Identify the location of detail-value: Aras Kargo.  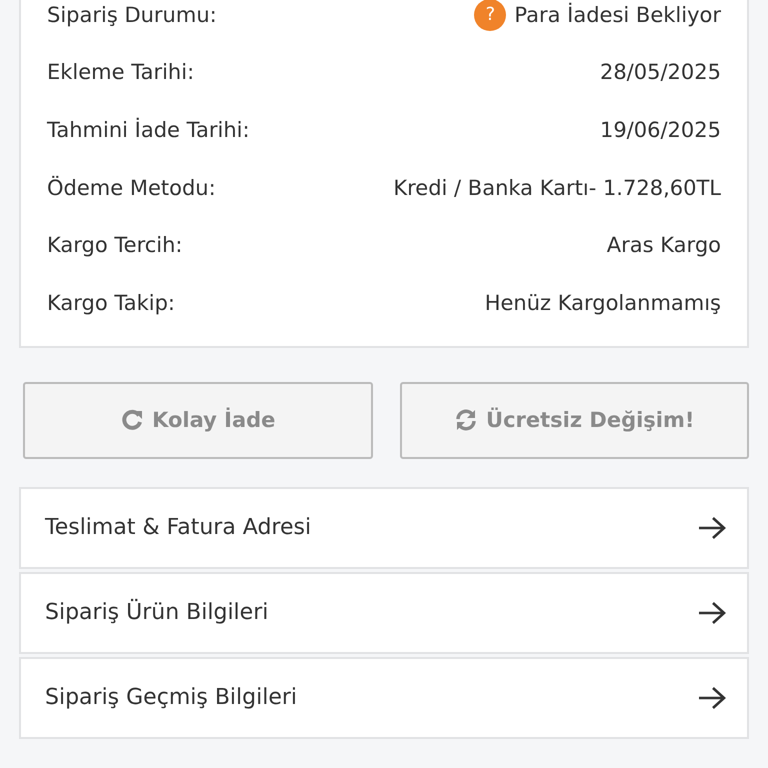
(663, 245).